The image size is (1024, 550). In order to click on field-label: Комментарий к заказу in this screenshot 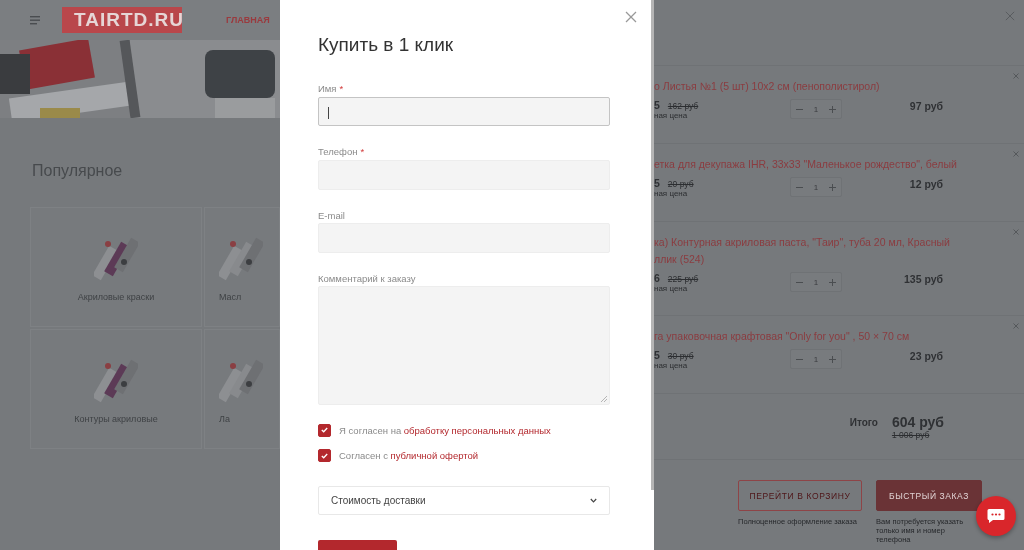, I will do `click(367, 279)`.